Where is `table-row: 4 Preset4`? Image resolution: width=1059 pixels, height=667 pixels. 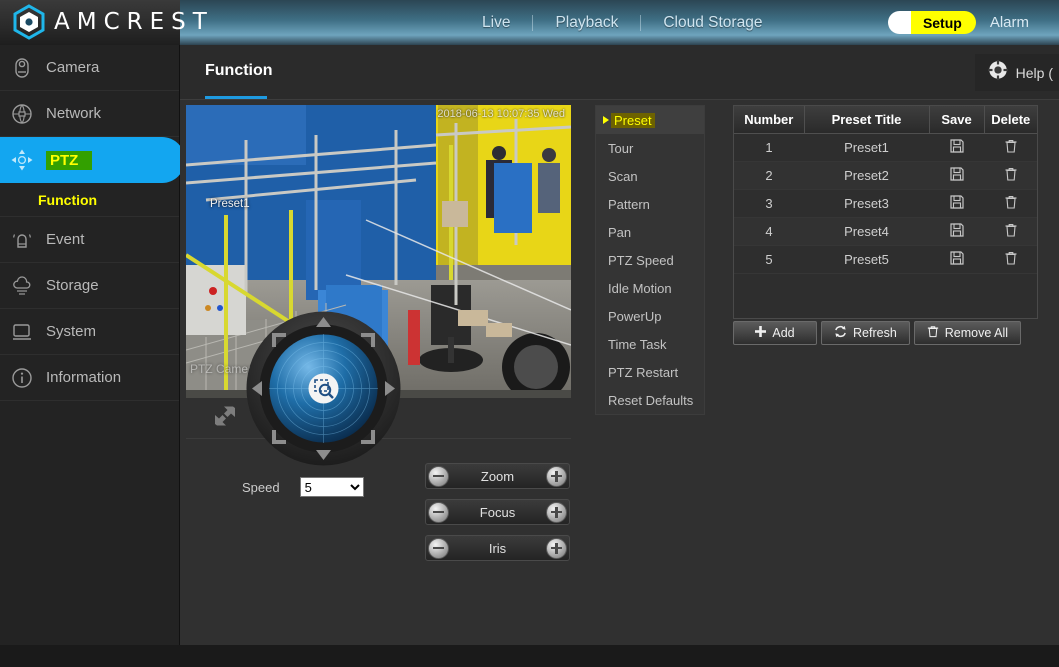
table-row: 4 Preset4 is located at coordinates (885, 231).